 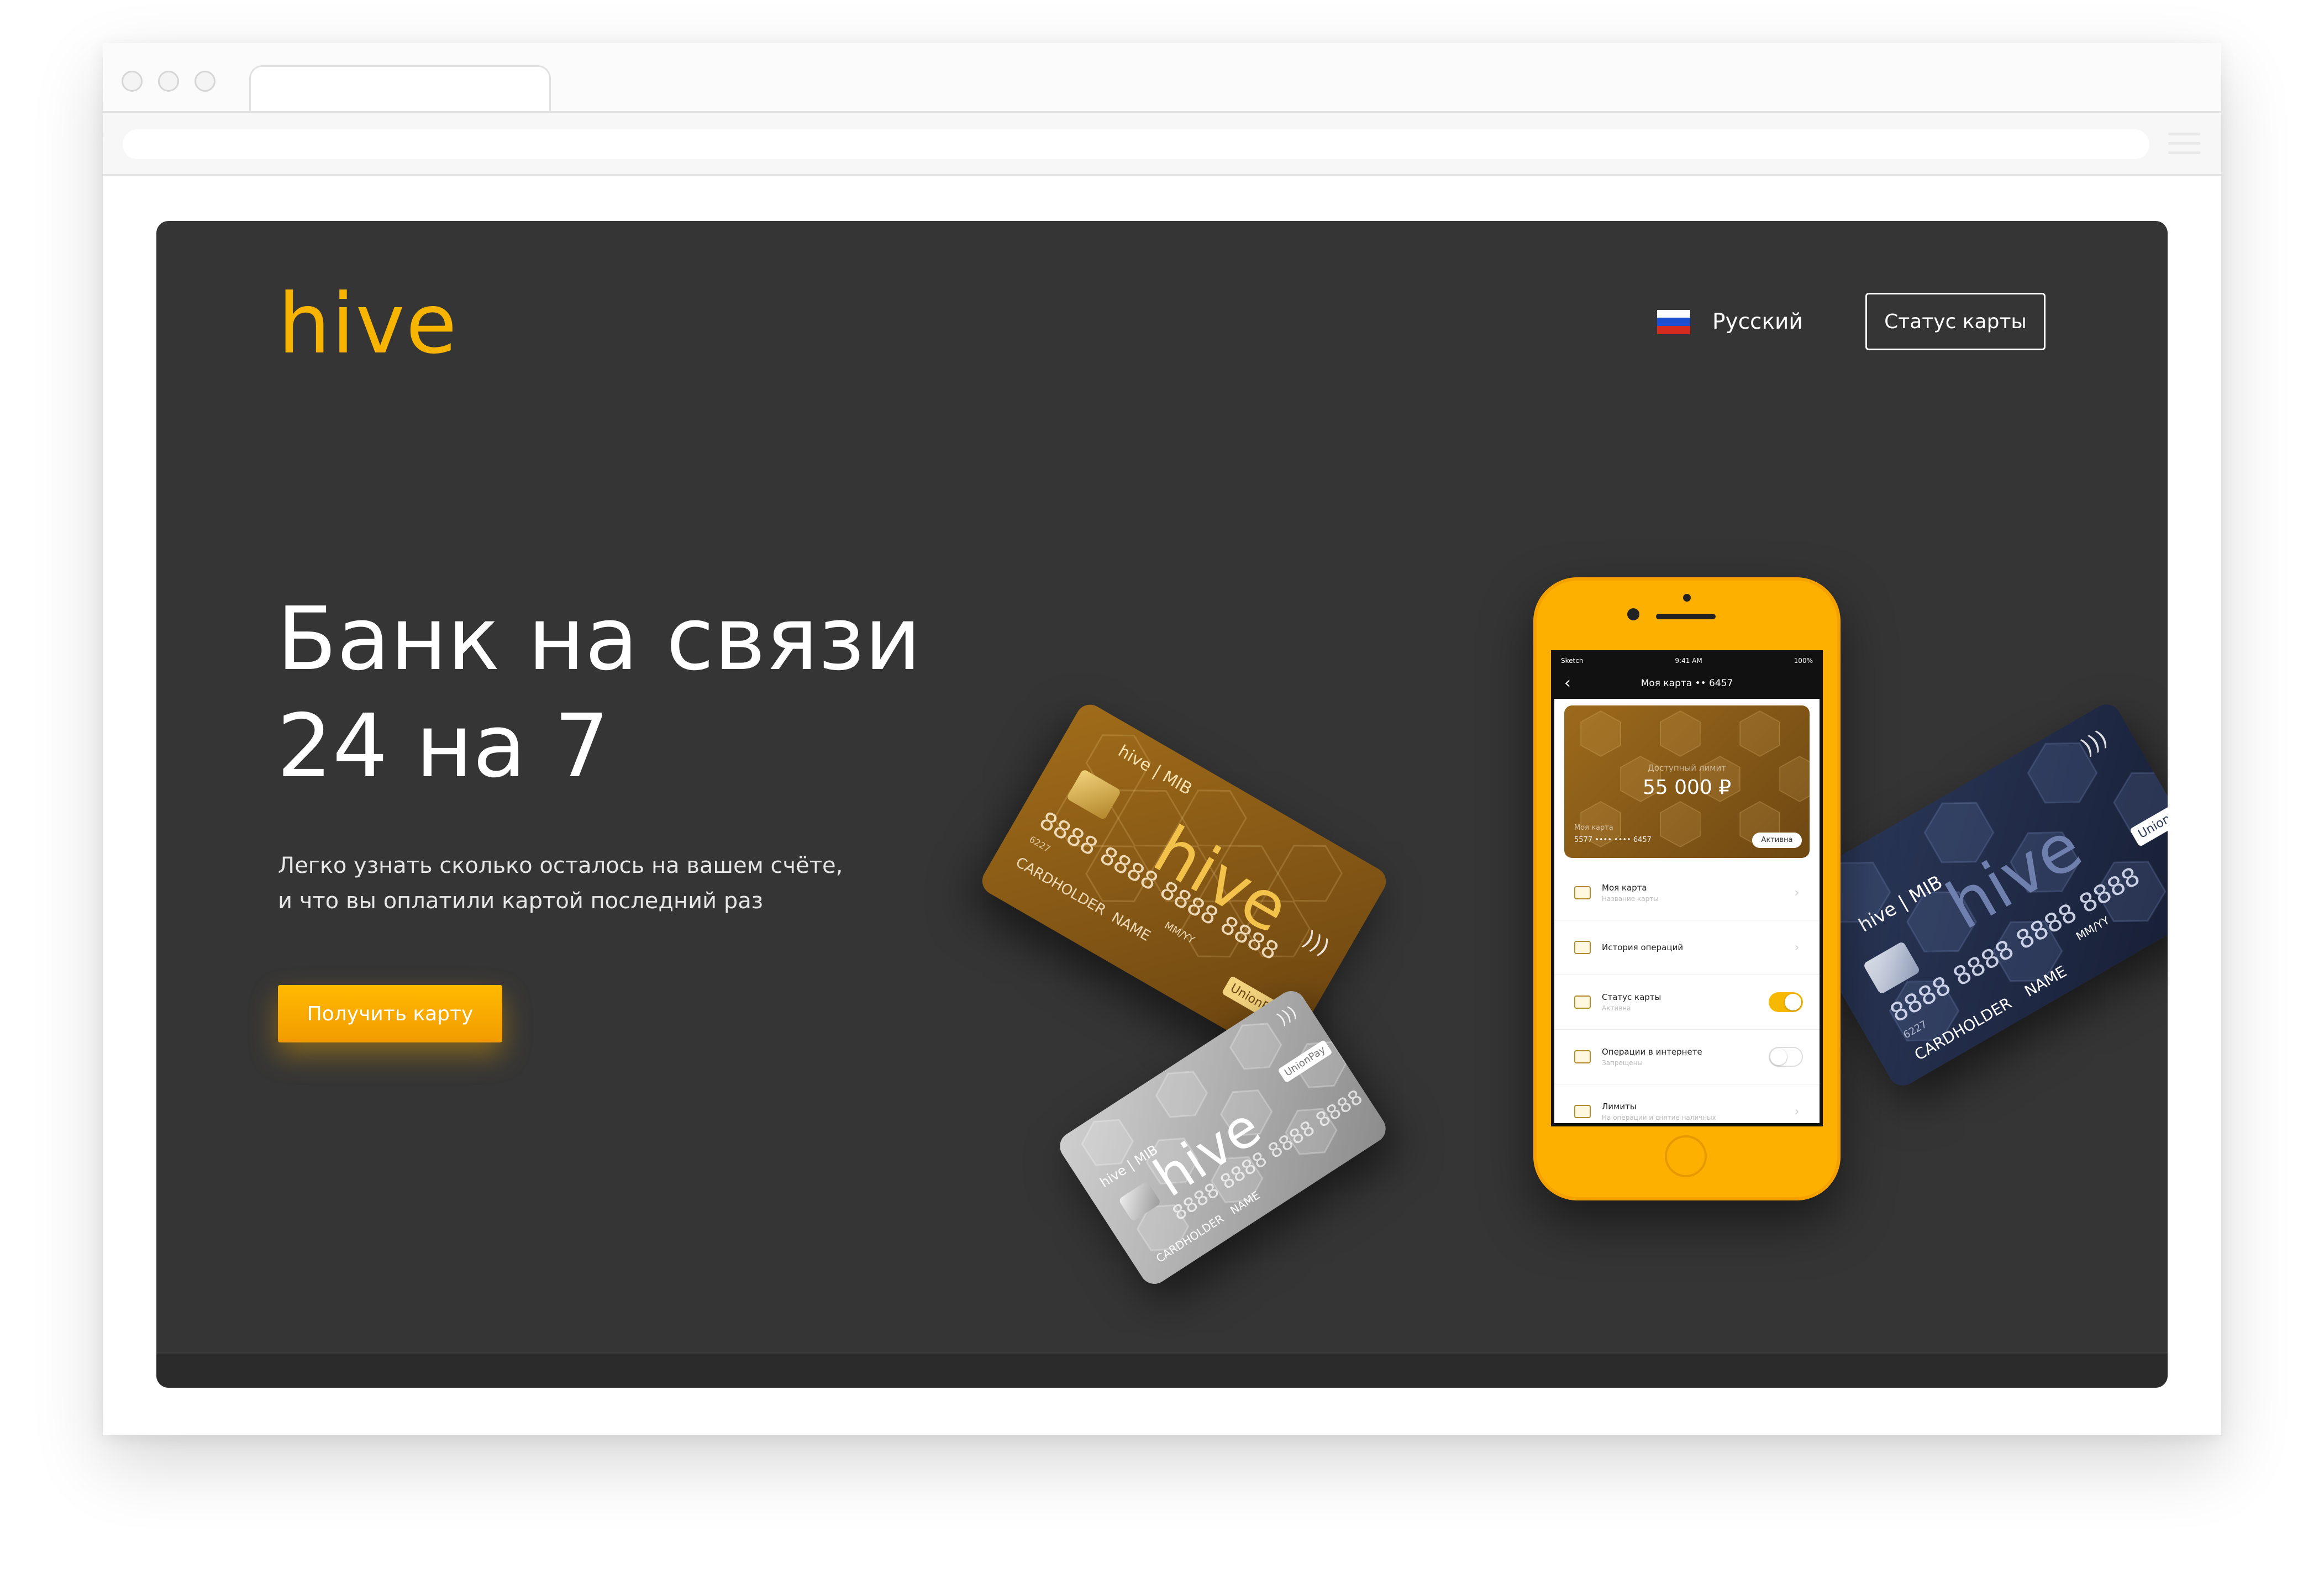 I want to click on menu-item-history: История операций ›, so click(x=1687, y=948).